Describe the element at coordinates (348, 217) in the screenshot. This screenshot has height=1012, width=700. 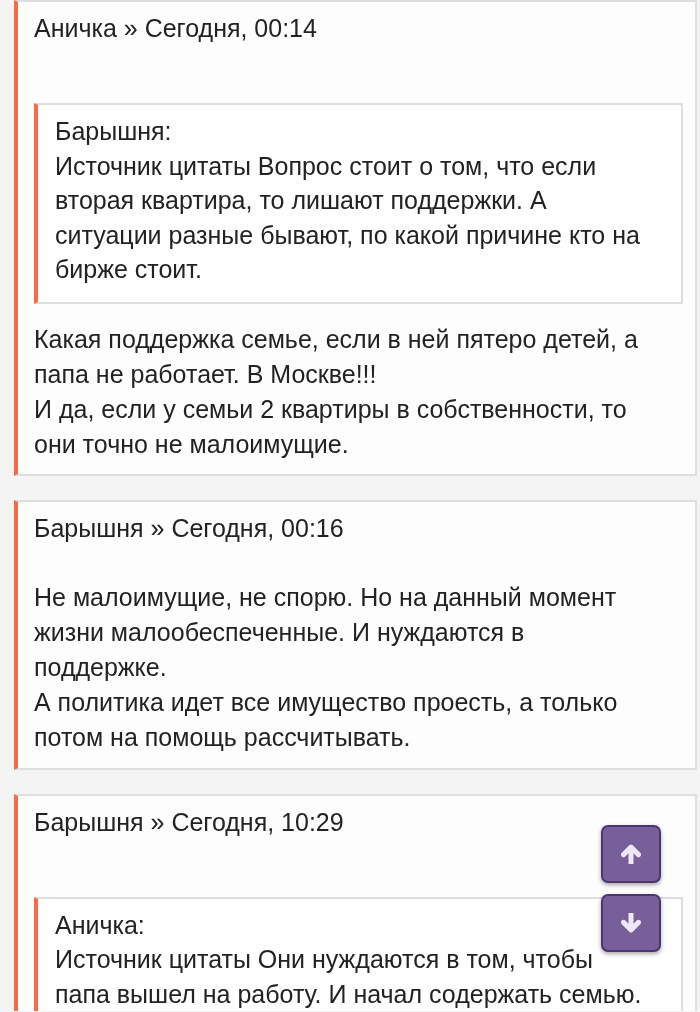
I see `quote-text: Источник цитаты Вопрос стоит о том, что если вторая квартира, то лишают поддержки. А ситуации разные бывают, по какой причине кто на бирже стоит.` at that location.